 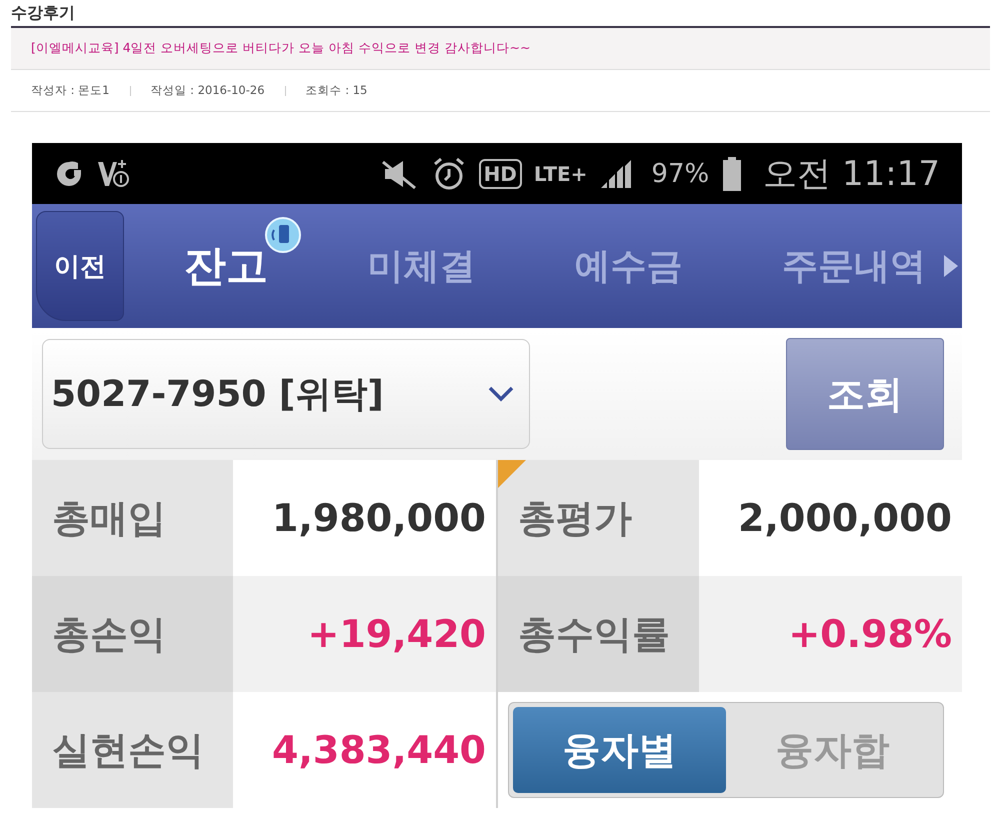 I want to click on tab: 주문내역, so click(x=854, y=266).